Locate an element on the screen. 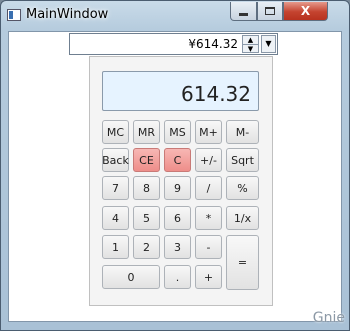 This screenshot has width=350, height=331. digit-8-button: 8 is located at coordinates (146, 188).